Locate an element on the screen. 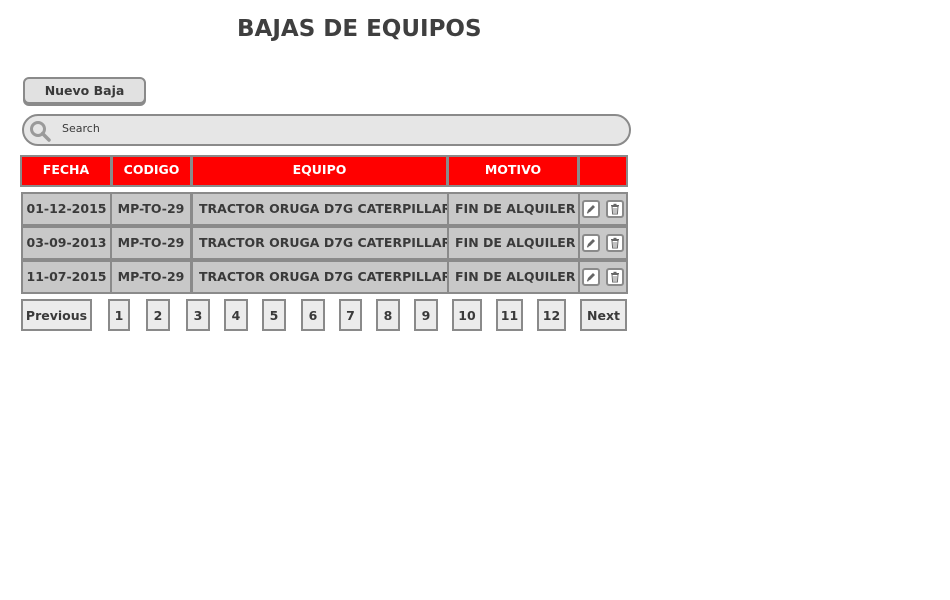 This screenshot has width=950, height=600. page-title: BAJAS DE EQUIPOS is located at coordinates (359, 29).